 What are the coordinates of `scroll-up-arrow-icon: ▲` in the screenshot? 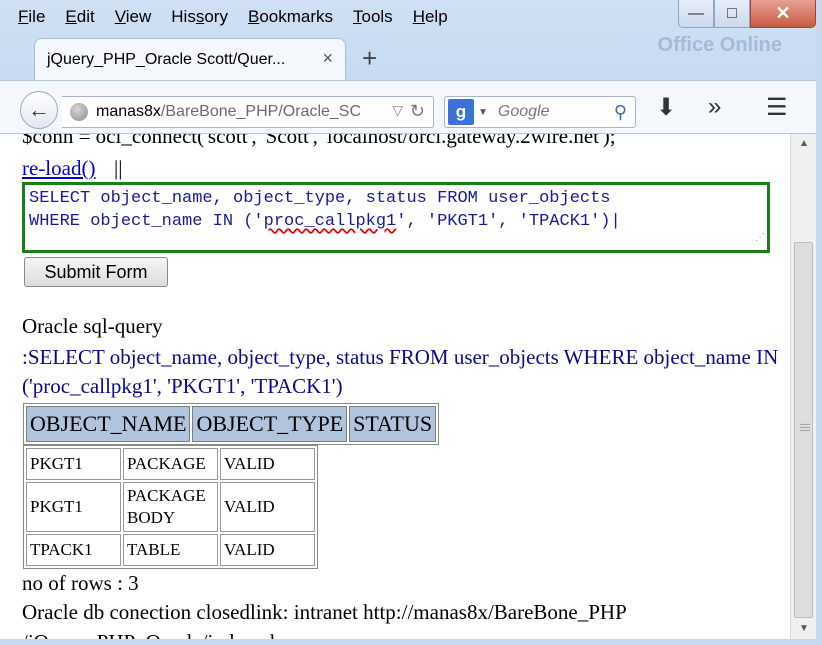 It's located at (804, 144).